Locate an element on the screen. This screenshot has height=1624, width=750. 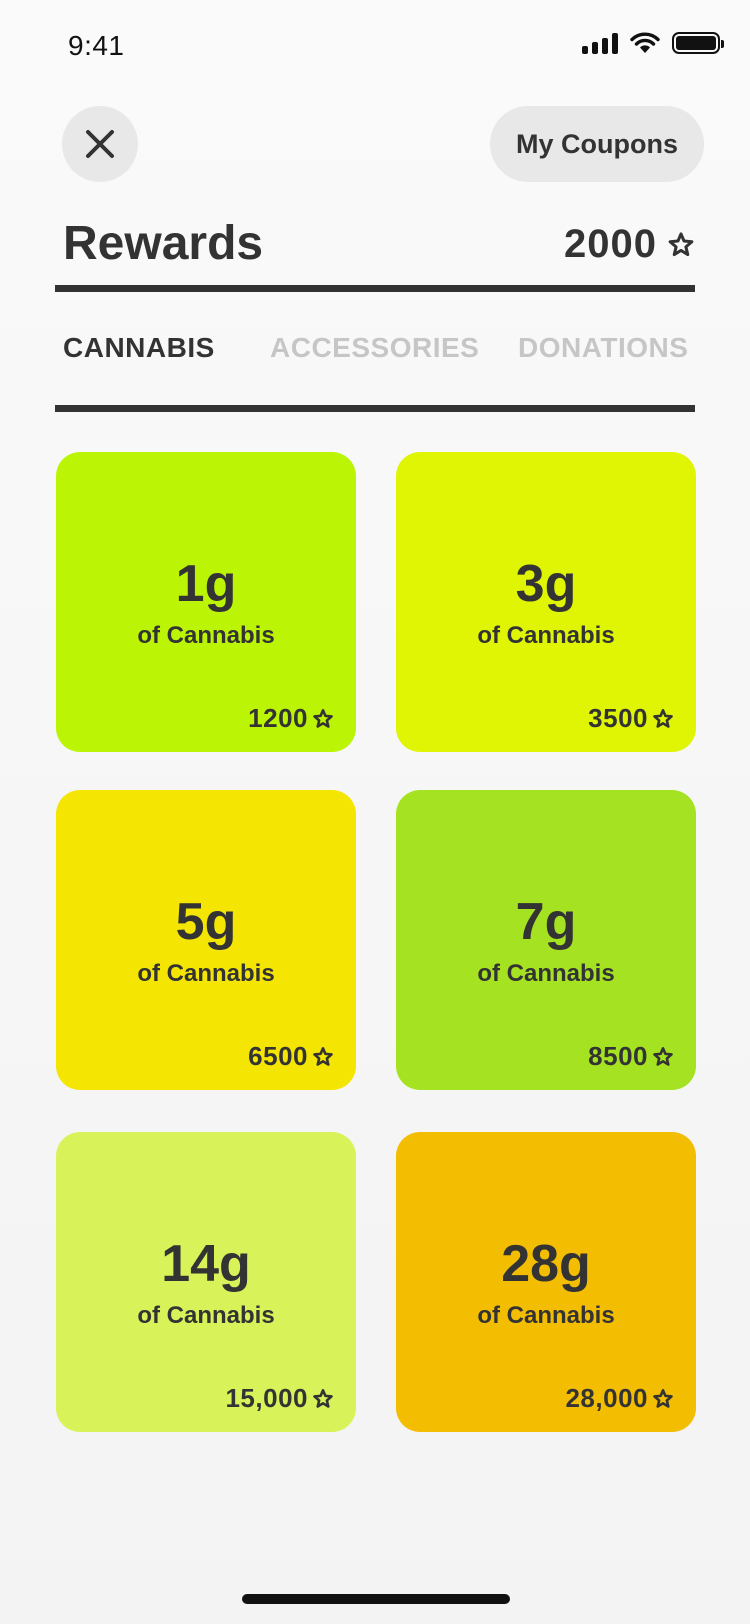
reward-price: 28,000 is located at coordinates (619, 1398).